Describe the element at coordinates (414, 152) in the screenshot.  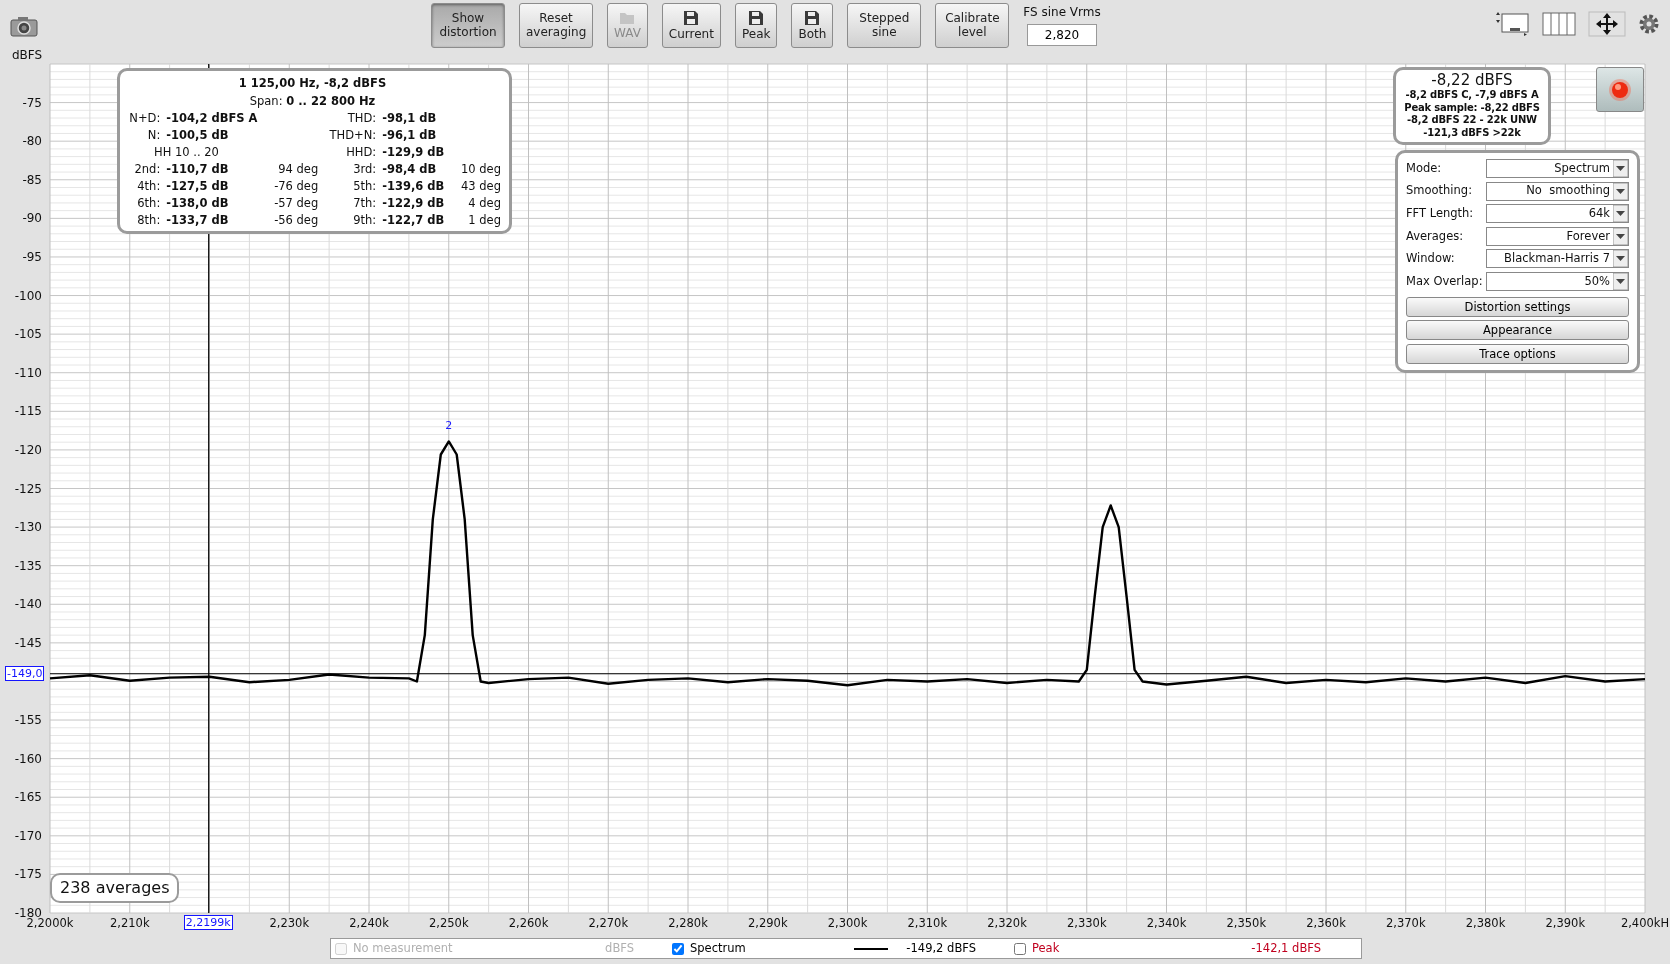
I see `metric-value: -129,9 dB` at that location.